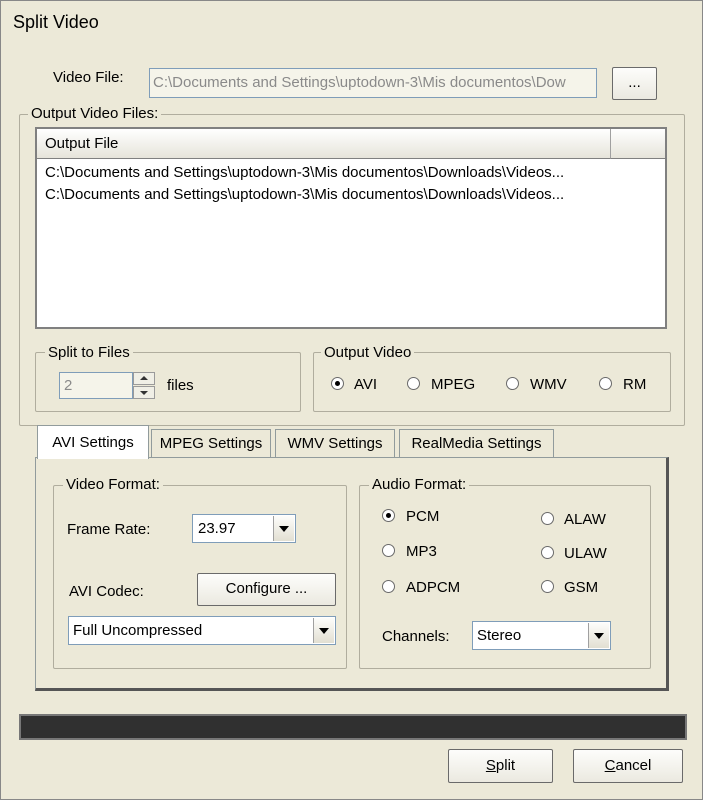  Describe the element at coordinates (453, 384) in the screenshot. I see `radio-mpeg-label: MPEG` at that location.